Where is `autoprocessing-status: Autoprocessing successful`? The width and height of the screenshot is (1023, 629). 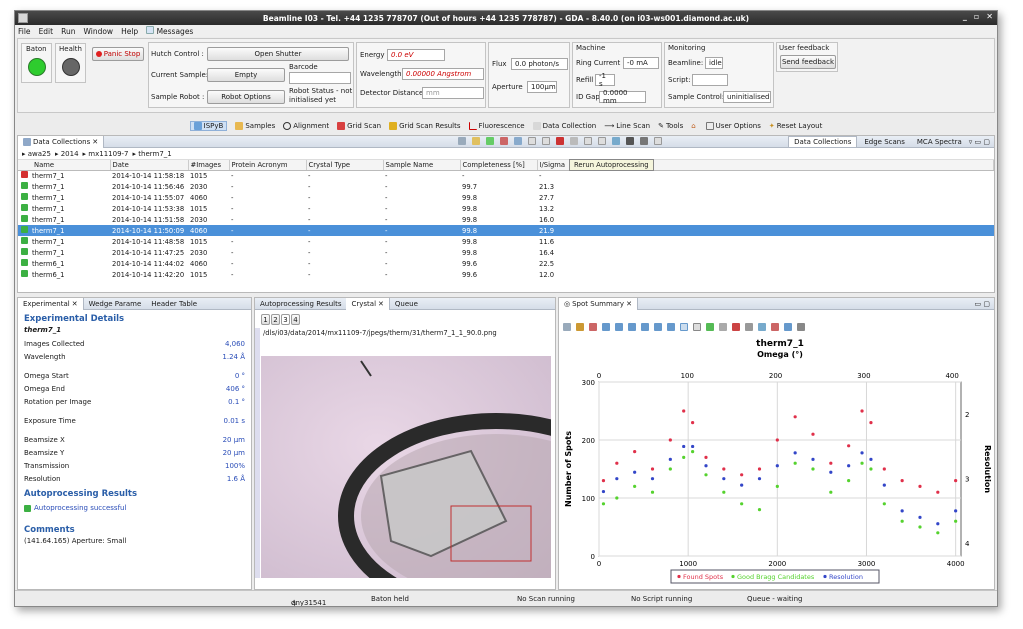
autoprocessing-status: Autoprocessing successful is located at coordinates (134, 508).